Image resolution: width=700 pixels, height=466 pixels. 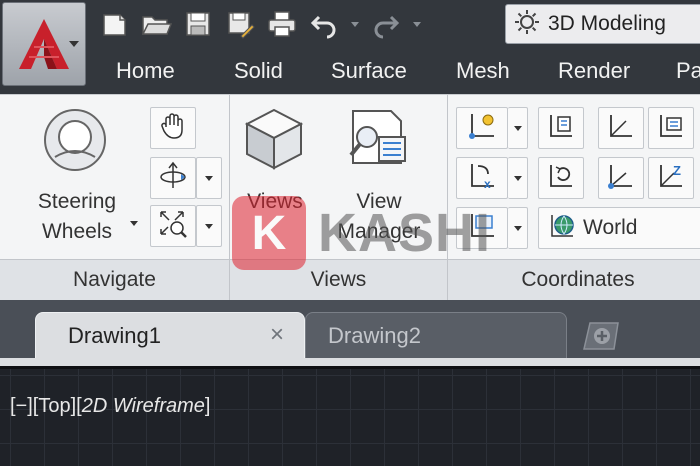 I want to click on ucs-origin-button, so click(x=621, y=178).